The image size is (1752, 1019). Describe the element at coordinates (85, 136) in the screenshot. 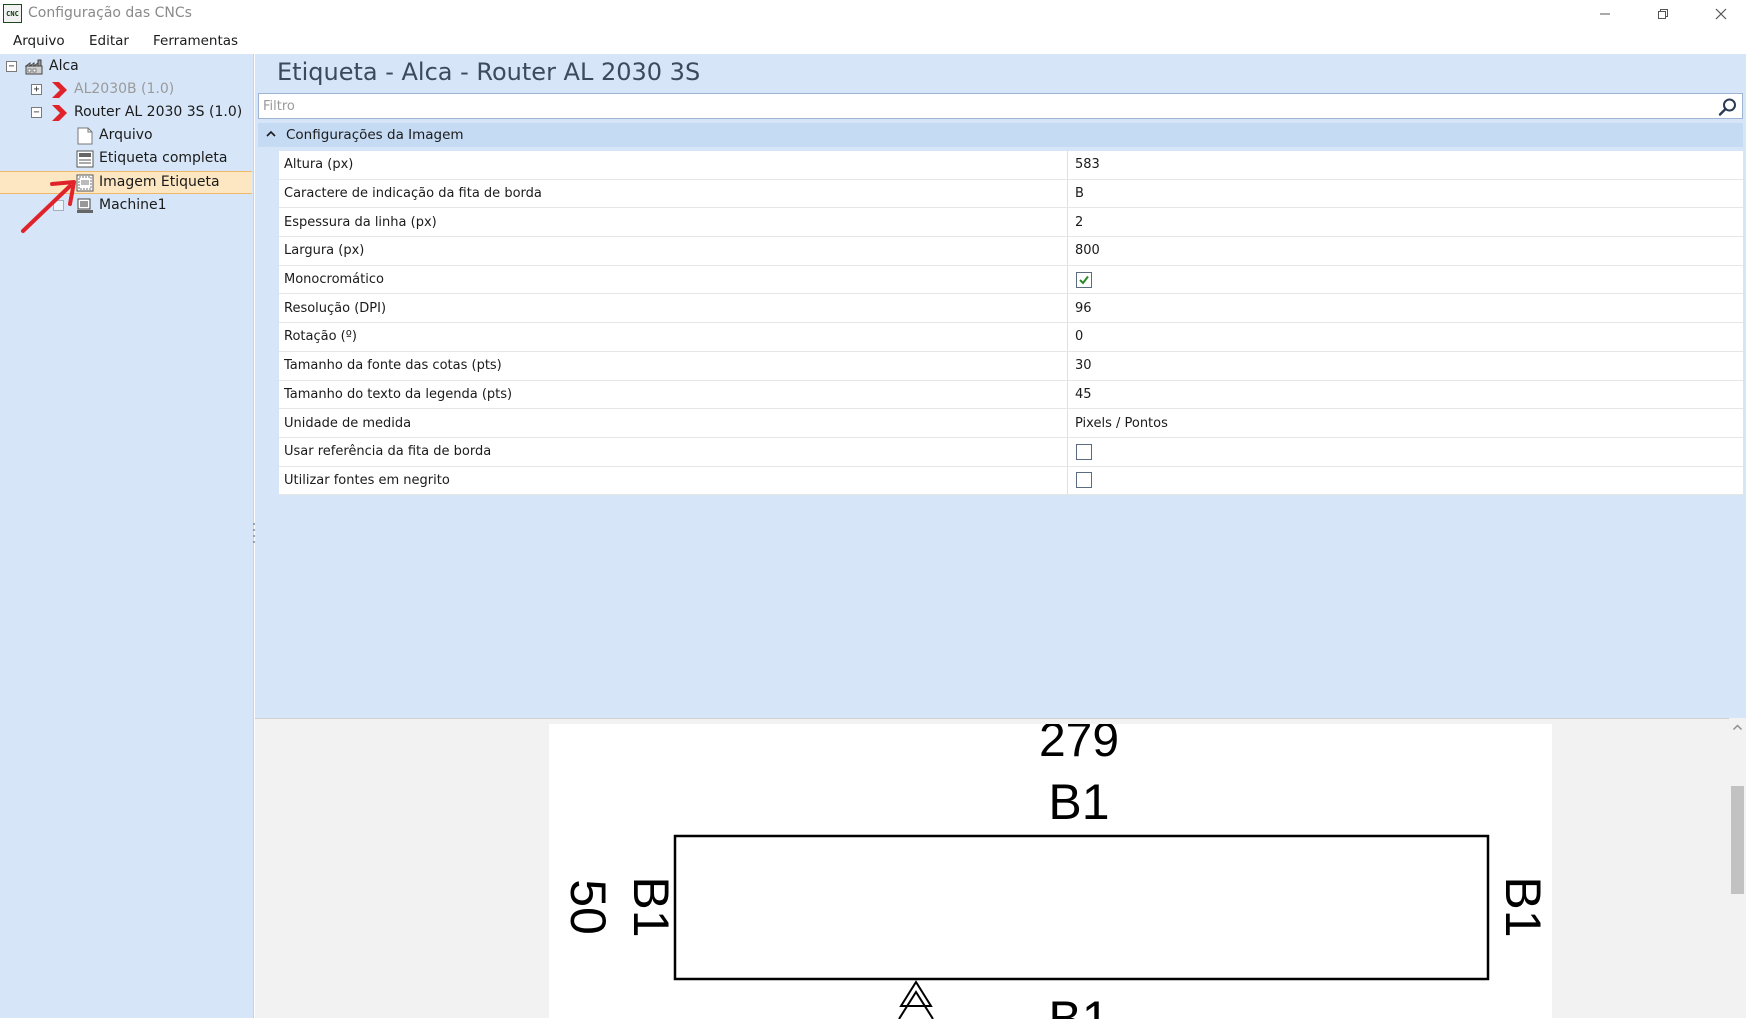

I see `file-icon` at that location.